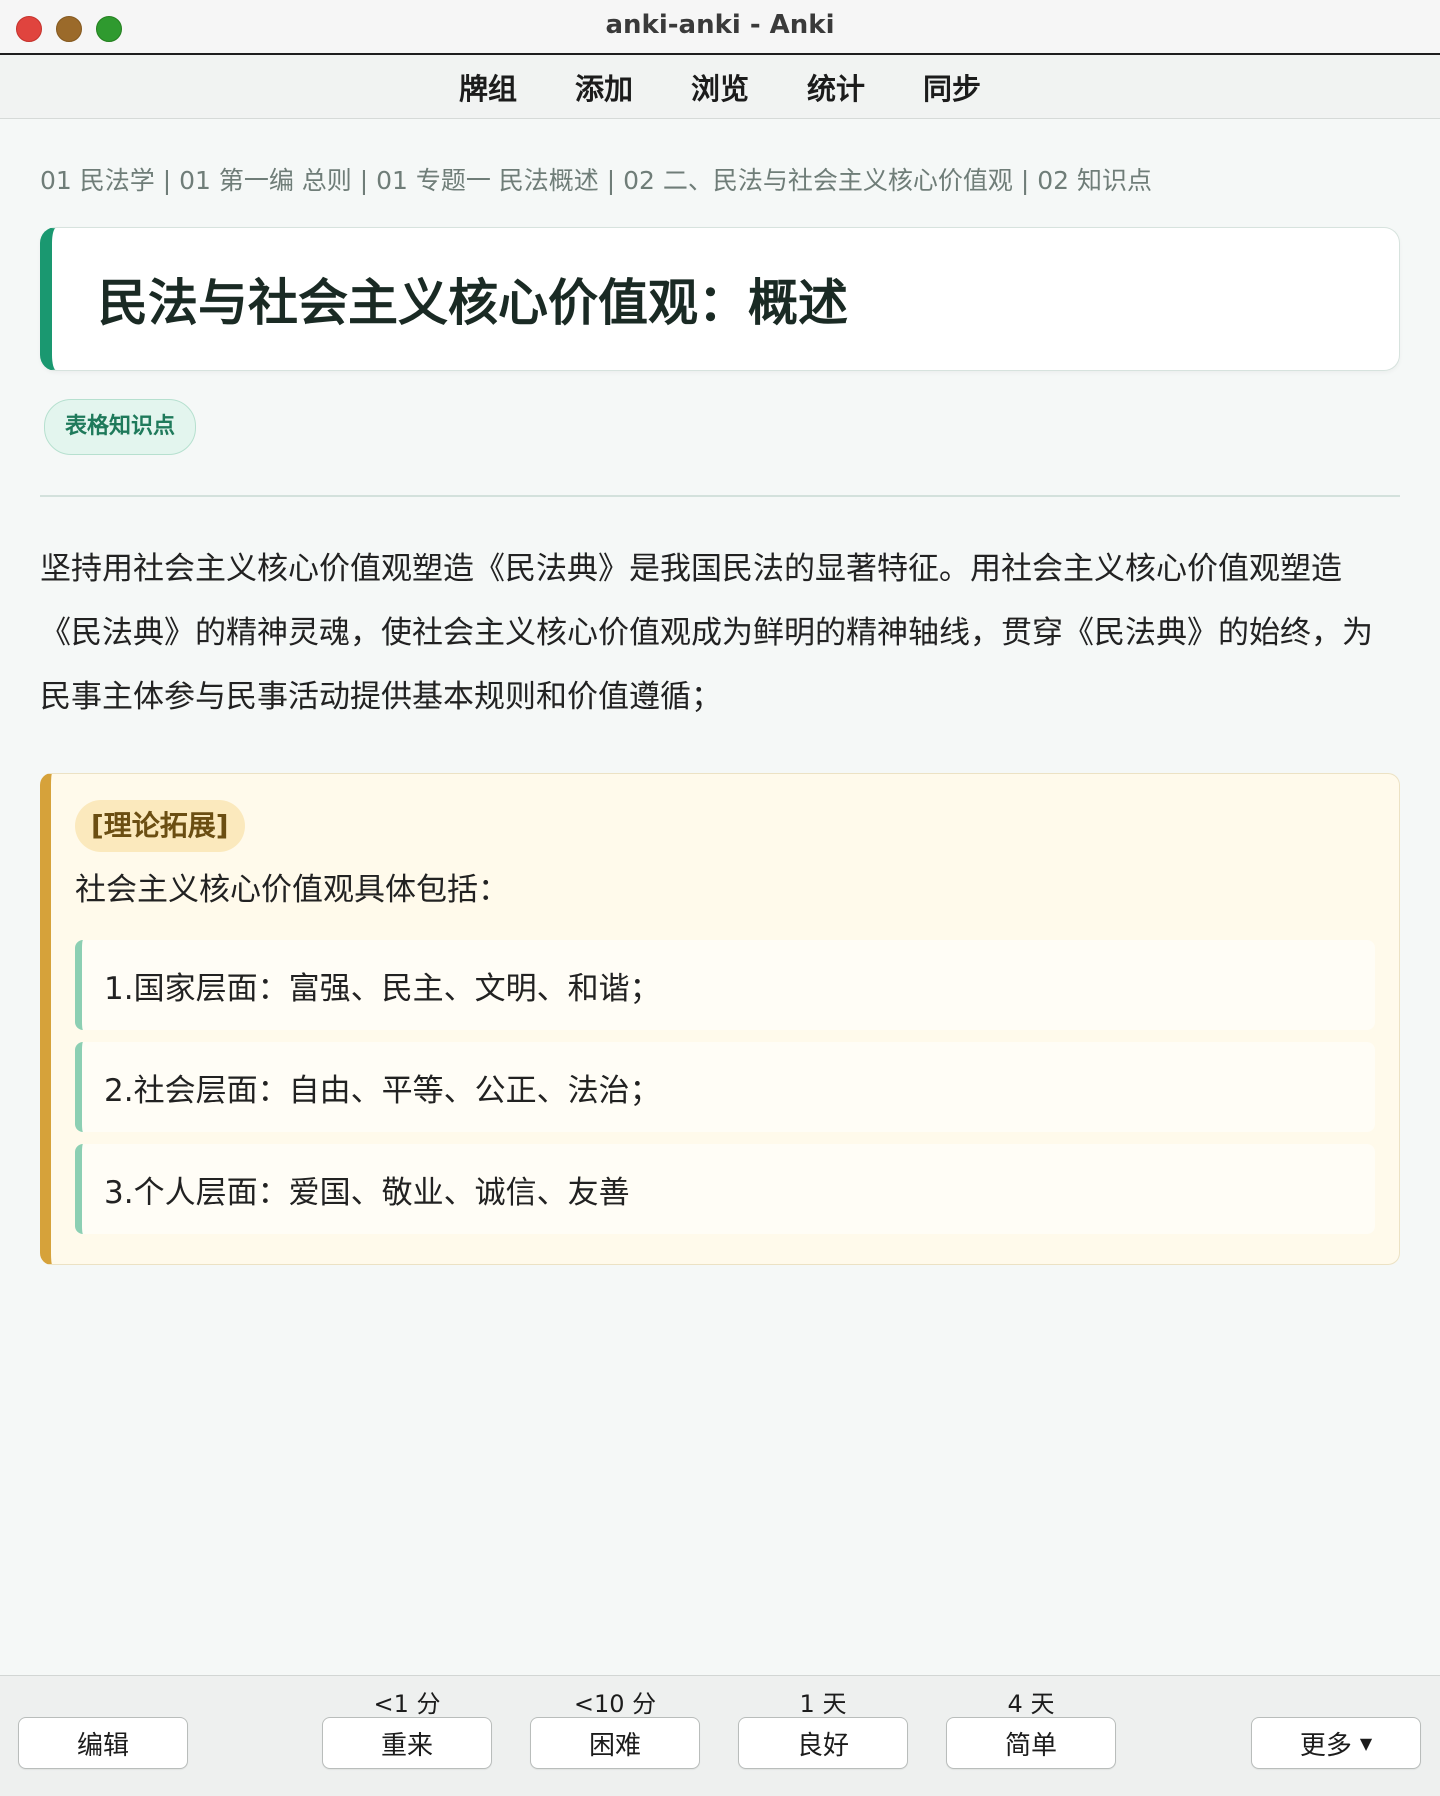  I want to click on menu-decks: 牌组, so click(488, 87).